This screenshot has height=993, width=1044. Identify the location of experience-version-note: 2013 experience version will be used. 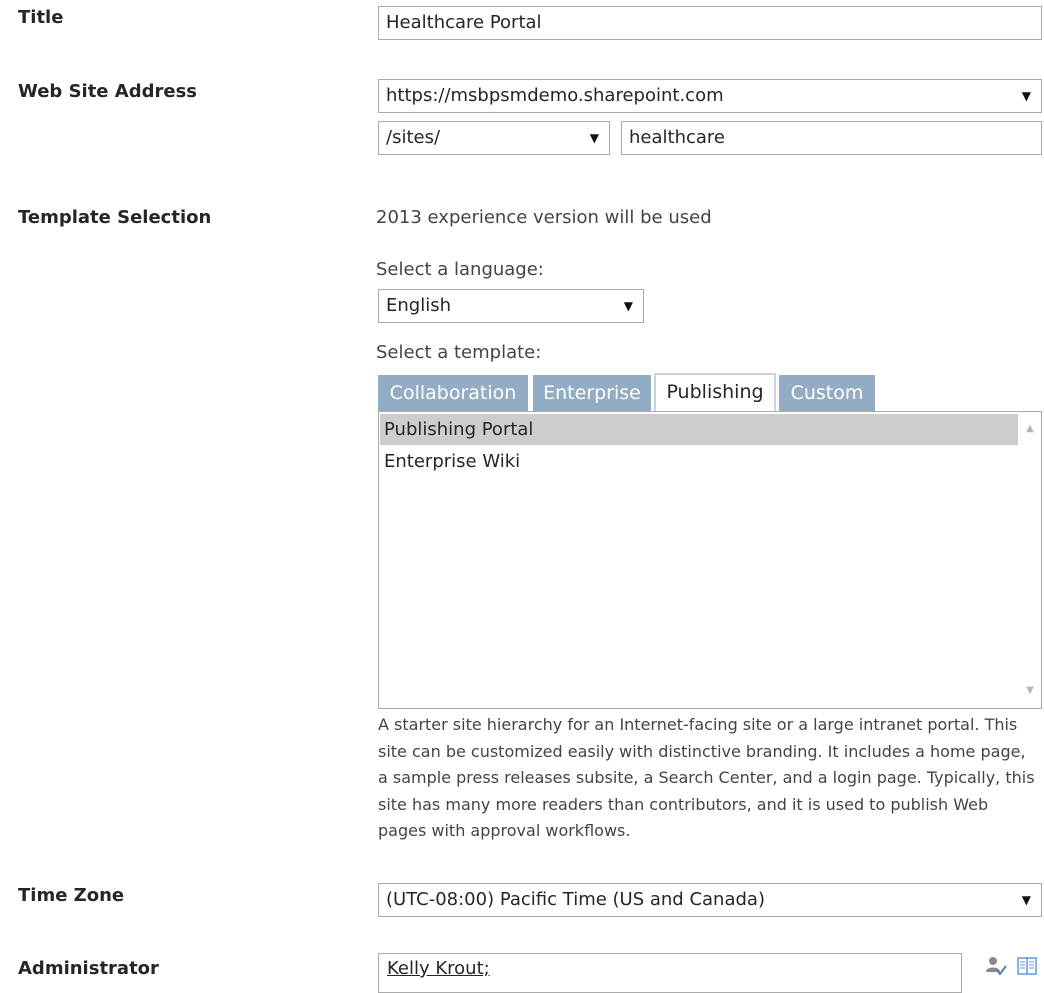
(544, 217).